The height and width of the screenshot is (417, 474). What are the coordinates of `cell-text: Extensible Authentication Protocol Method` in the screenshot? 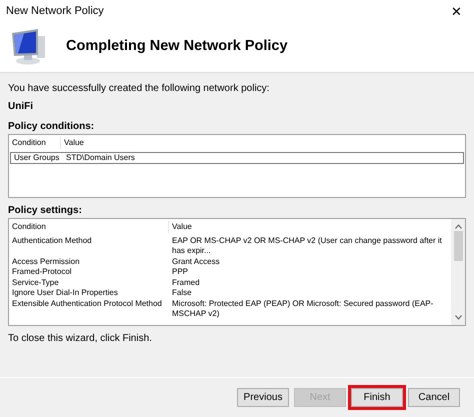 It's located at (87, 303).